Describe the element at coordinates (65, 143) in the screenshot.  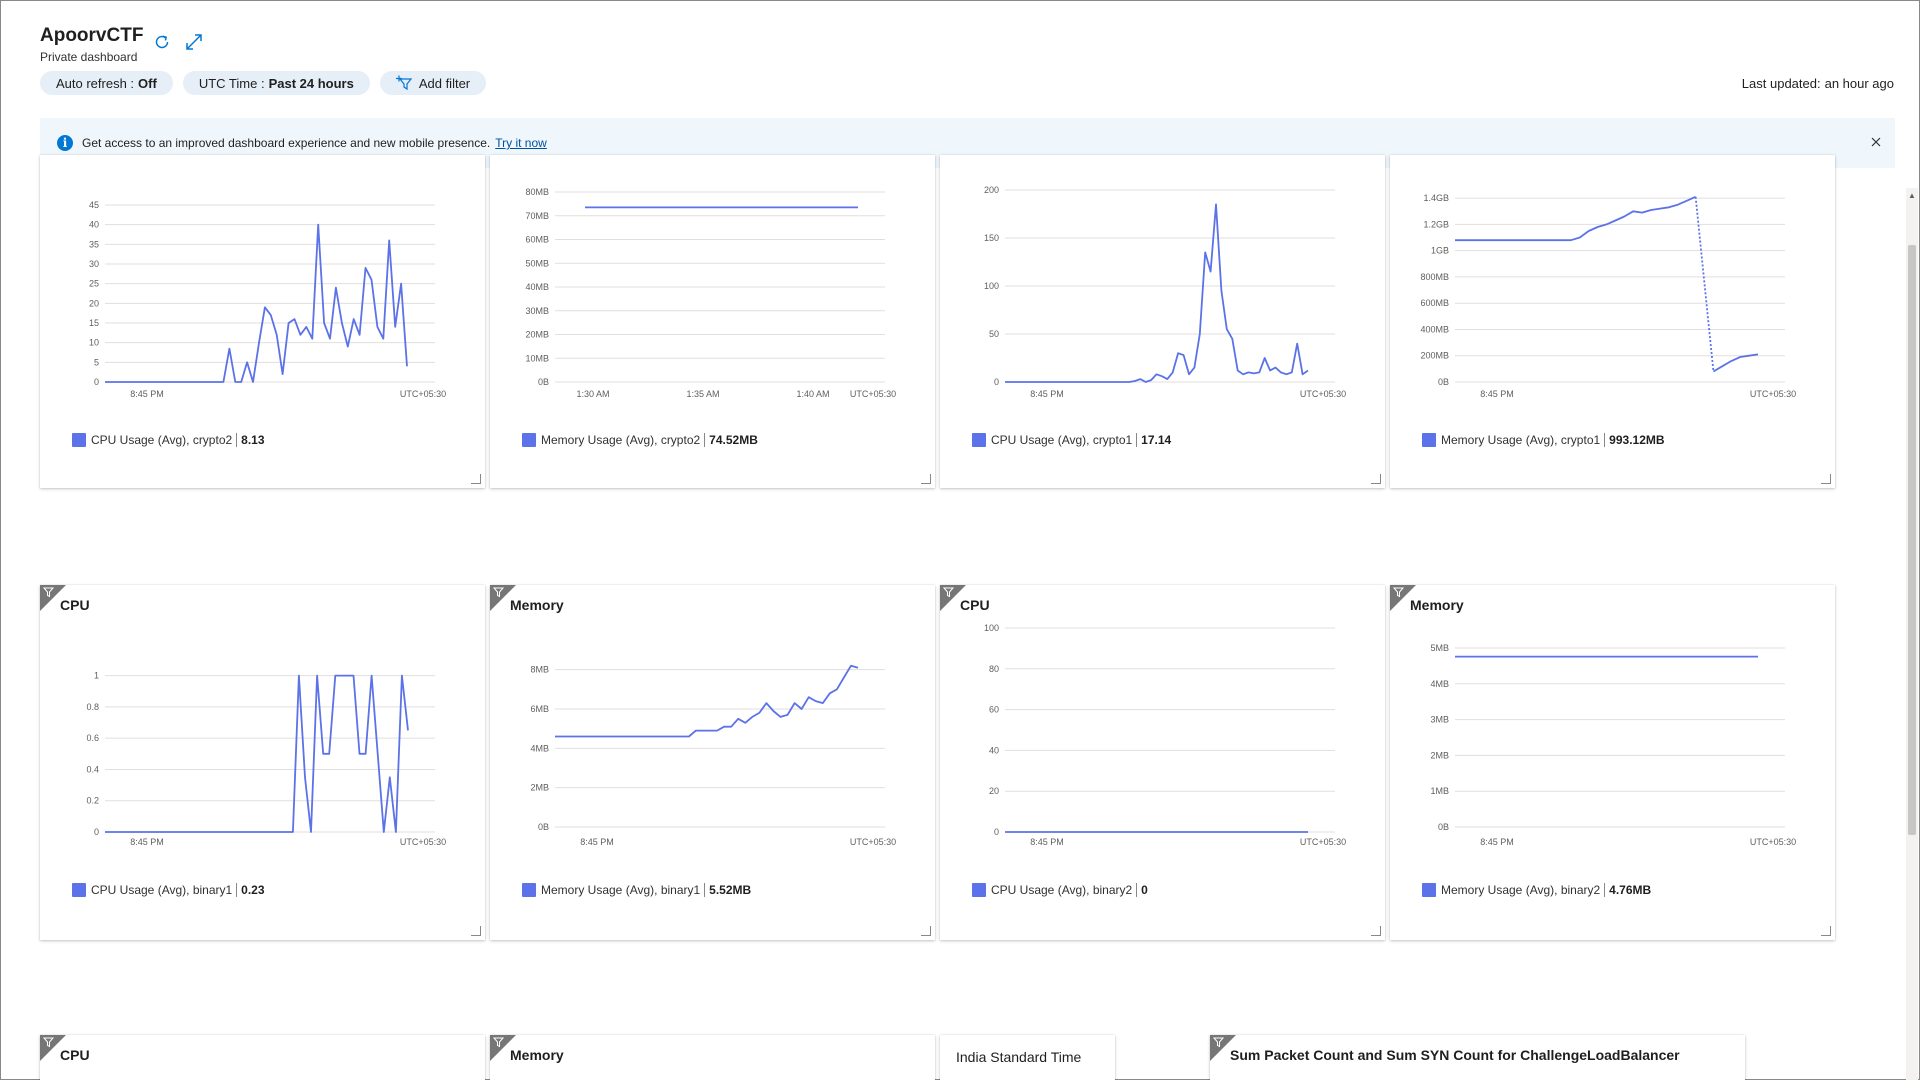
I see `info-icon: i` at that location.